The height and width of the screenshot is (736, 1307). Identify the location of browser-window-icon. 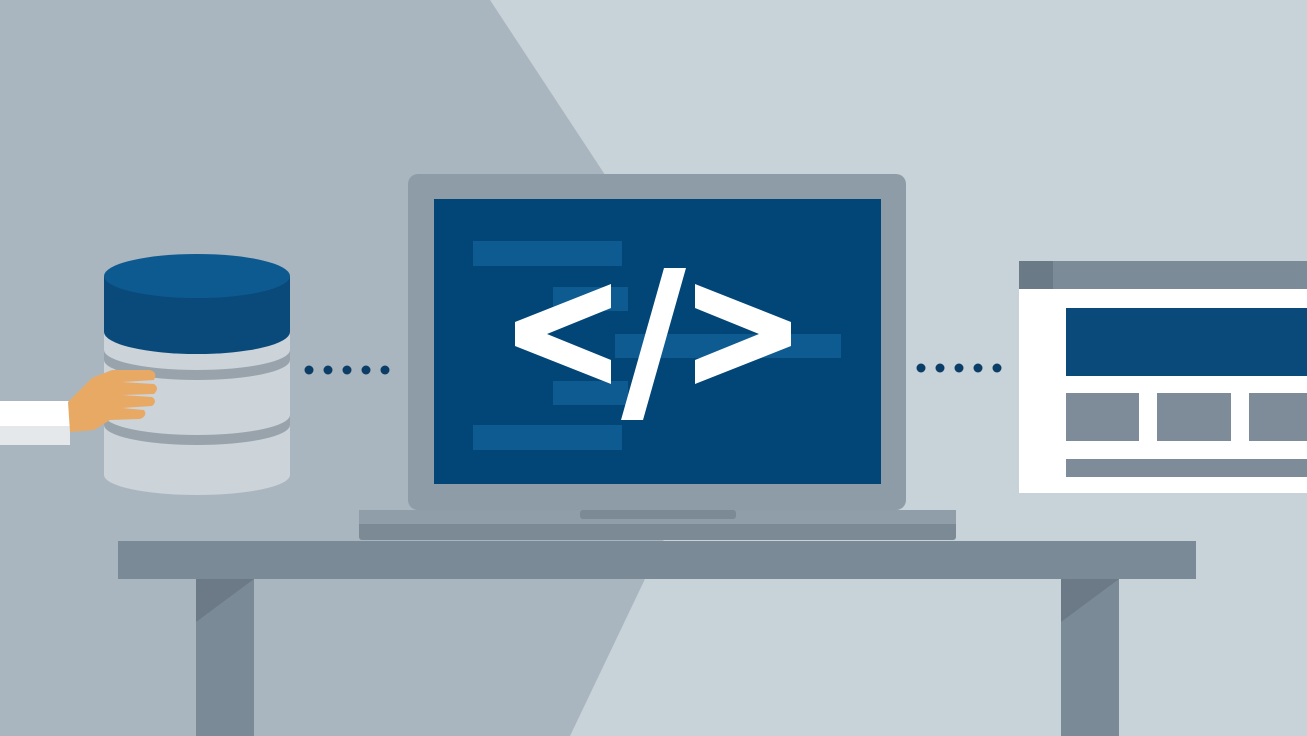
(1163, 377).